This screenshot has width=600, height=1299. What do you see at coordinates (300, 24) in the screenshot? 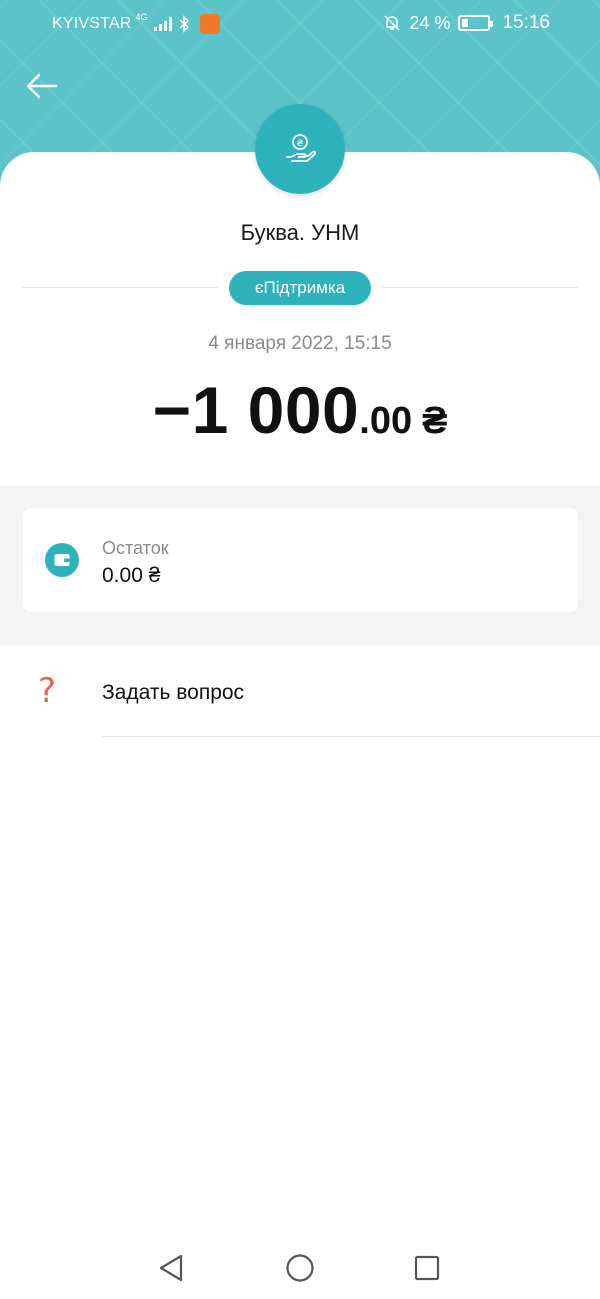
I see `status-bar: KYIVSTAR 4G 24 % 15:16` at bounding box center [300, 24].